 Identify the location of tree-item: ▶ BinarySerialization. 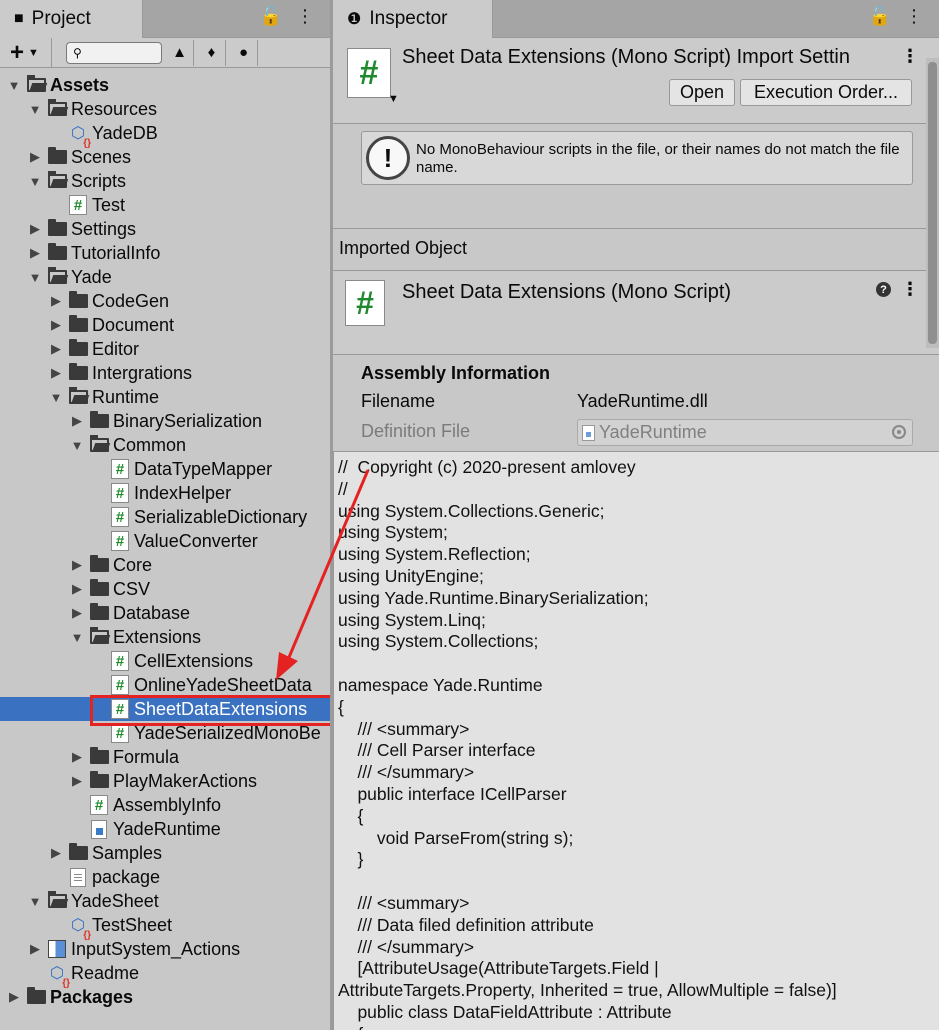
(165, 421).